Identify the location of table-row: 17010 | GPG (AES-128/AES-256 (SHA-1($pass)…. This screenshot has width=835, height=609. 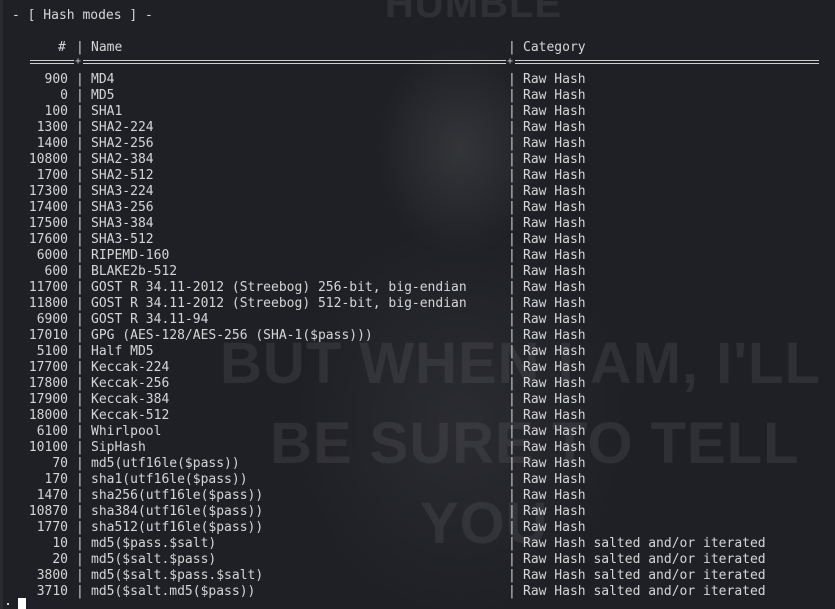
(417, 336).